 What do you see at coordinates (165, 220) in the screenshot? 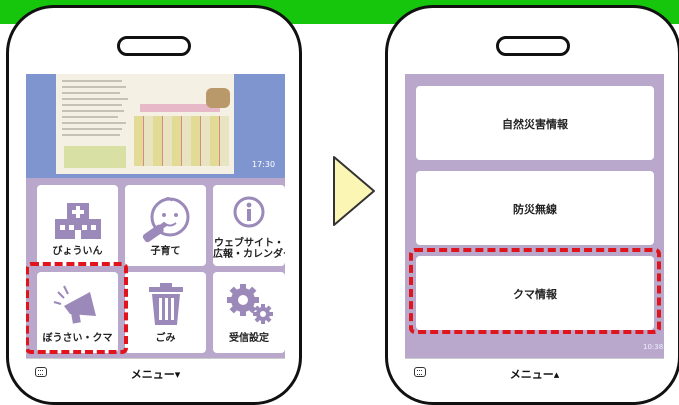
I see `baby-icon` at bounding box center [165, 220].